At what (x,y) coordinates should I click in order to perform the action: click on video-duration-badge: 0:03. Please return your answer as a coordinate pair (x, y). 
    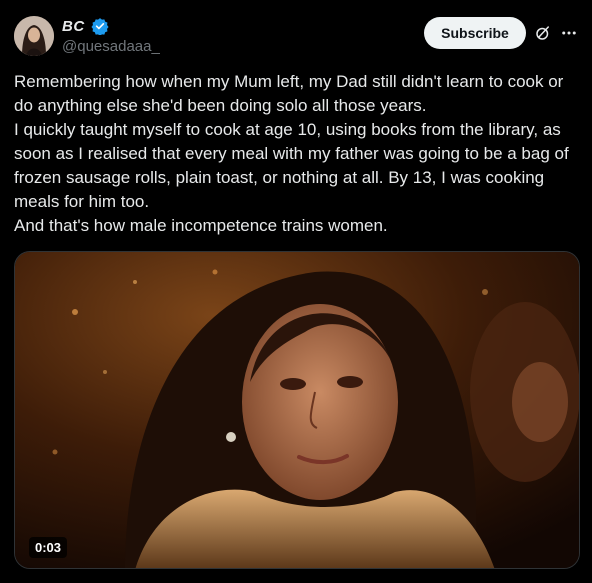
    Looking at the image, I should click on (48, 547).